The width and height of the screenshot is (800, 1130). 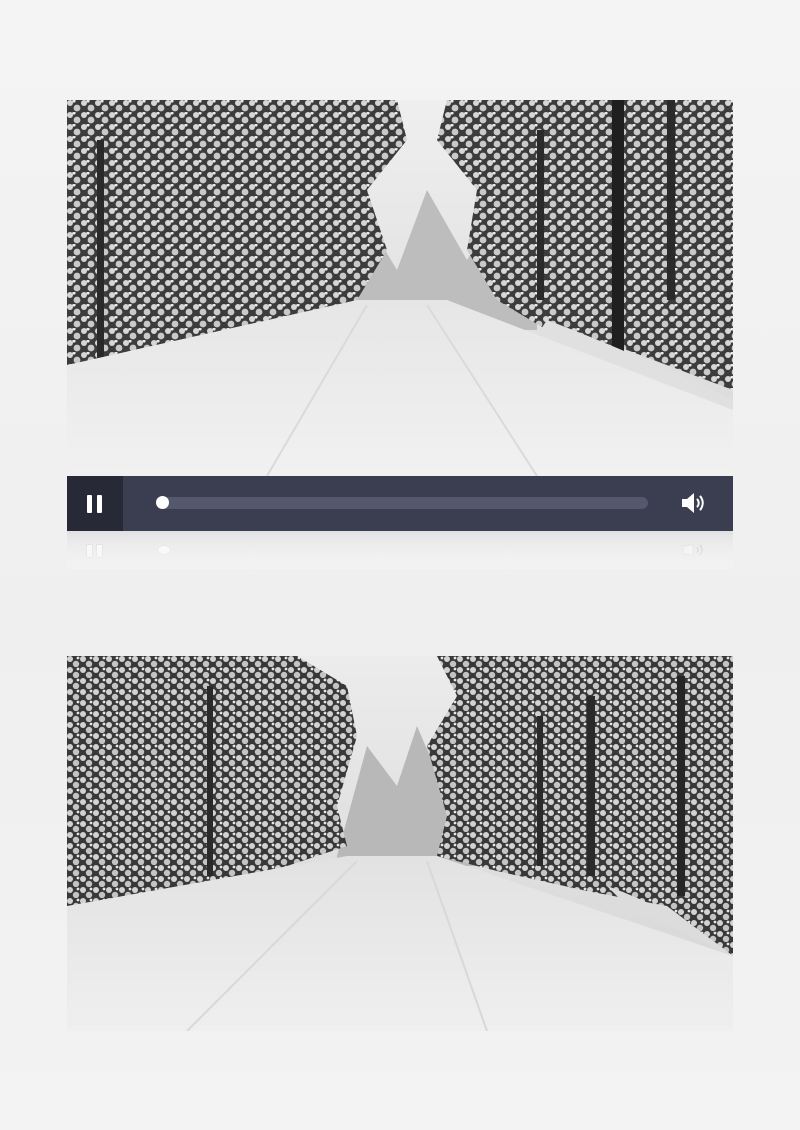 I want to click on progress-bar, so click(x=402, y=502).